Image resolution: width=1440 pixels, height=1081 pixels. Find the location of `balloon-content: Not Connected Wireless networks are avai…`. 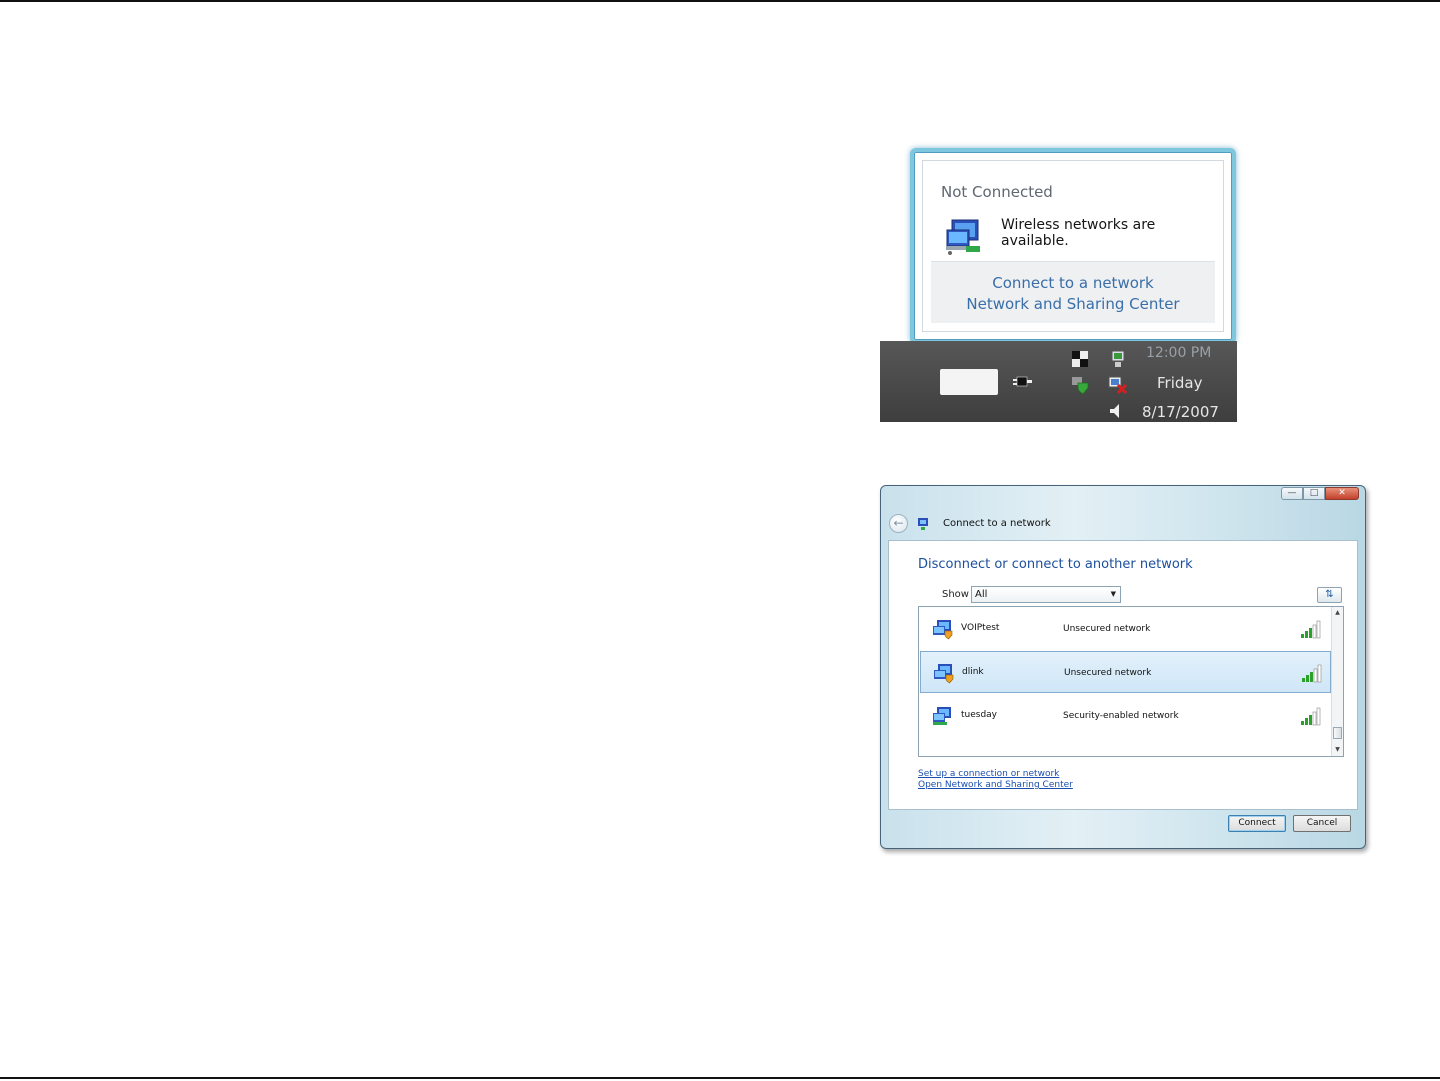

balloon-content: Not Connected Wireless networks are avai… is located at coordinates (1073, 246).